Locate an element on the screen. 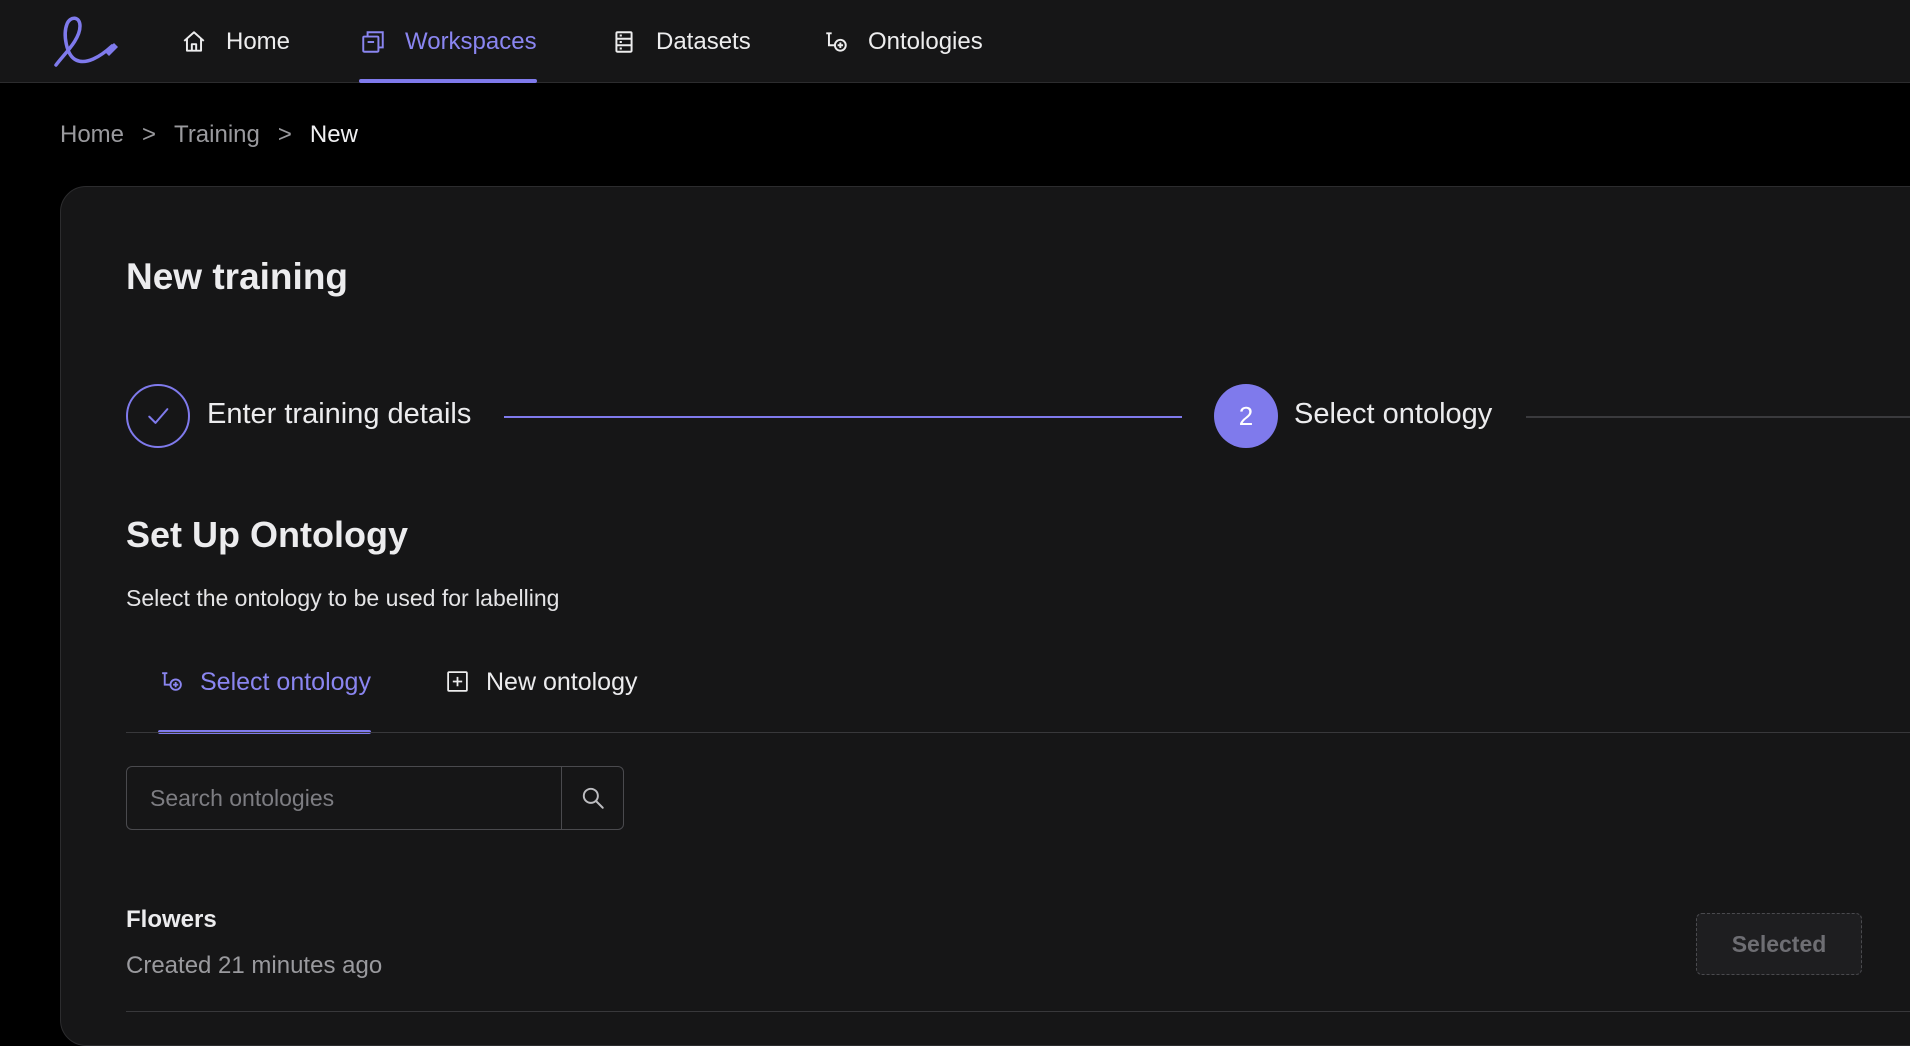 The width and height of the screenshot is (1910, 1046). nav-home: Home is located at coordinates (235, 41).